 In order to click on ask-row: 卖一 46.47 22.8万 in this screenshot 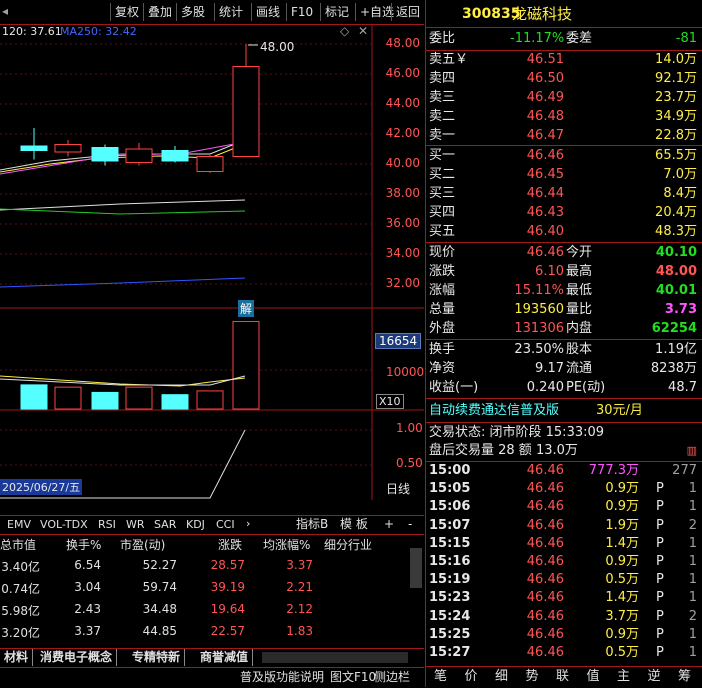, I will do `click(564, 136)`.